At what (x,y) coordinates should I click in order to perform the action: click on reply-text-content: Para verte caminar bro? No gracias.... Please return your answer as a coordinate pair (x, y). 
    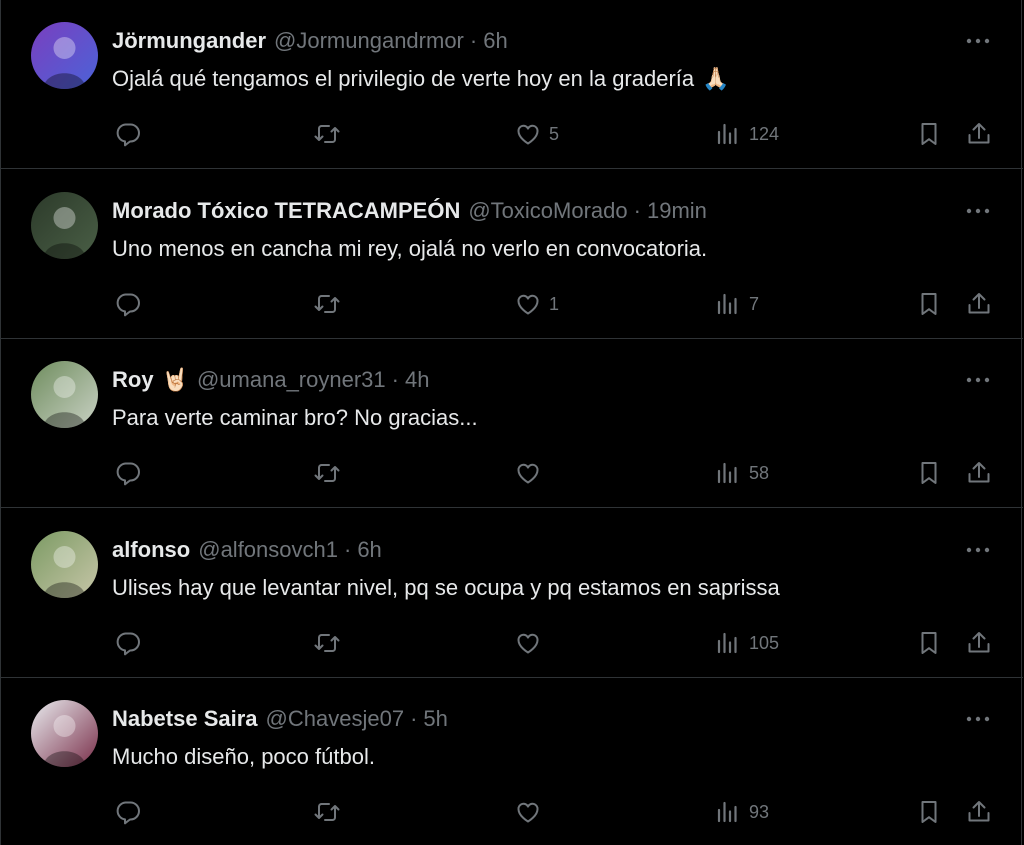
    Looking at the image, I should click on (295, 417).